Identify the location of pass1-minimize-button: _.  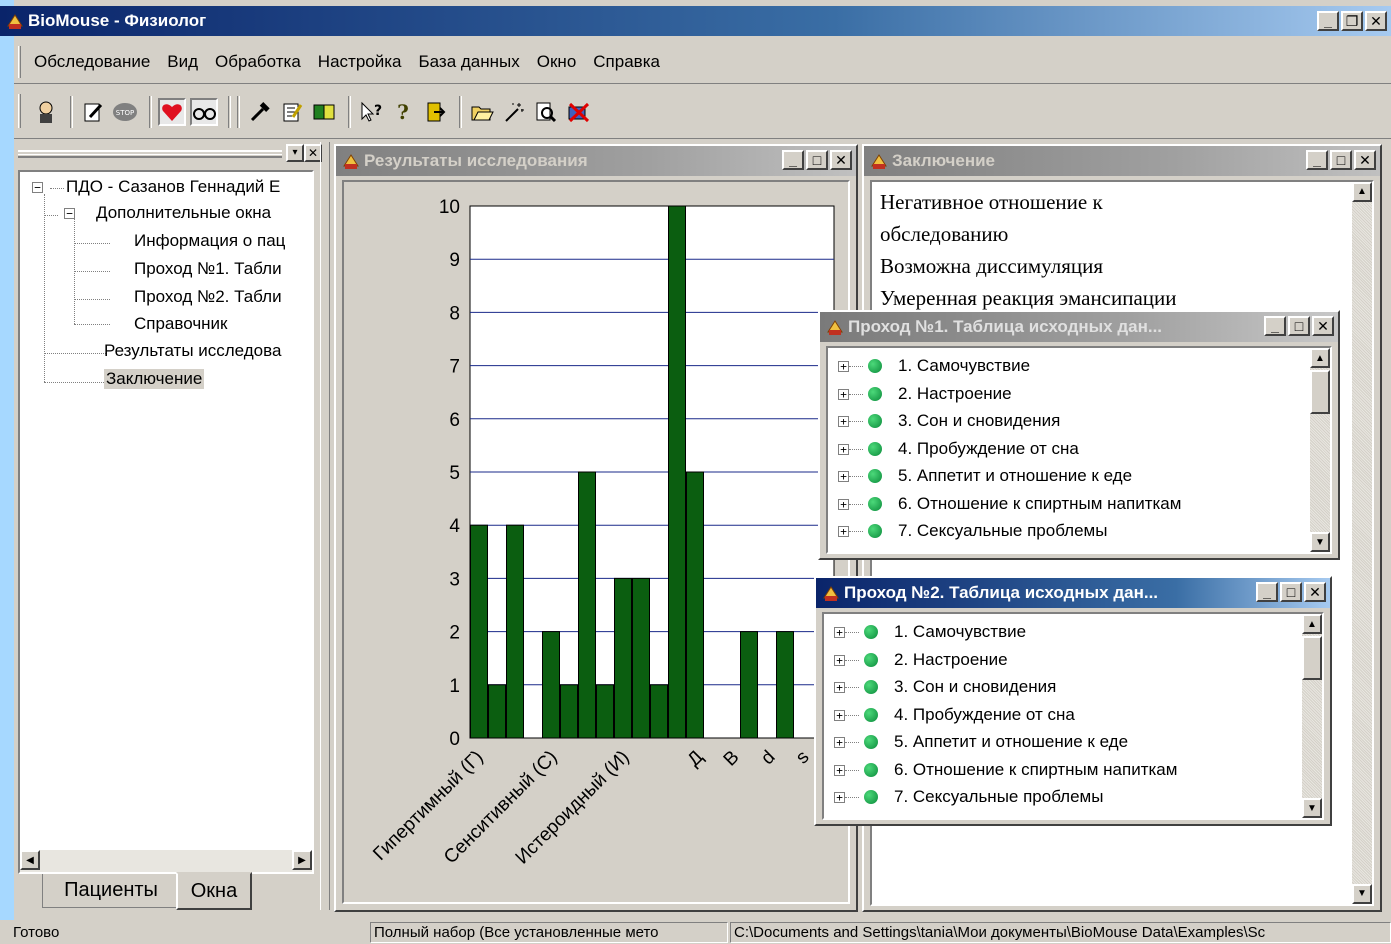
(1275, 326).